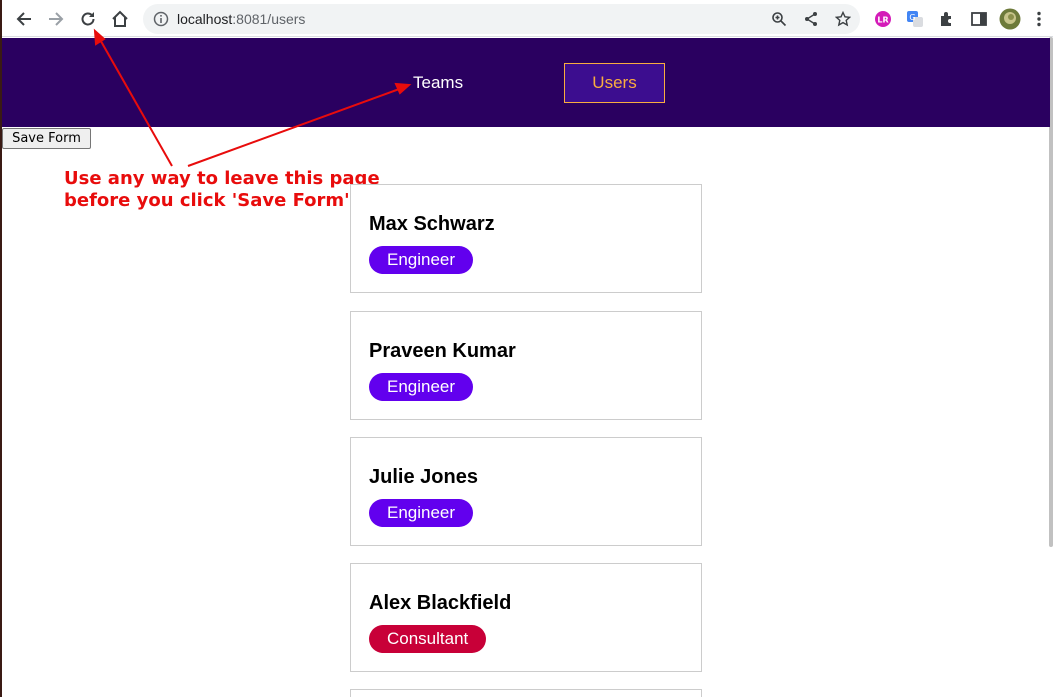 The width and height of the screenshot is (1053, 697). Describe the element at coordinates (428, 639) in the screenshot. I see `role-badge: Consultant` at that location.